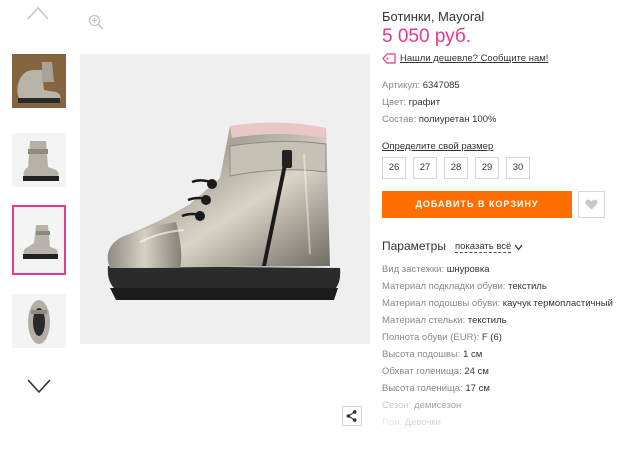 The width and height of the screenshot is (624, 463). I want to click on param-row: Материал стельки: текстиль, so click(444, 320).